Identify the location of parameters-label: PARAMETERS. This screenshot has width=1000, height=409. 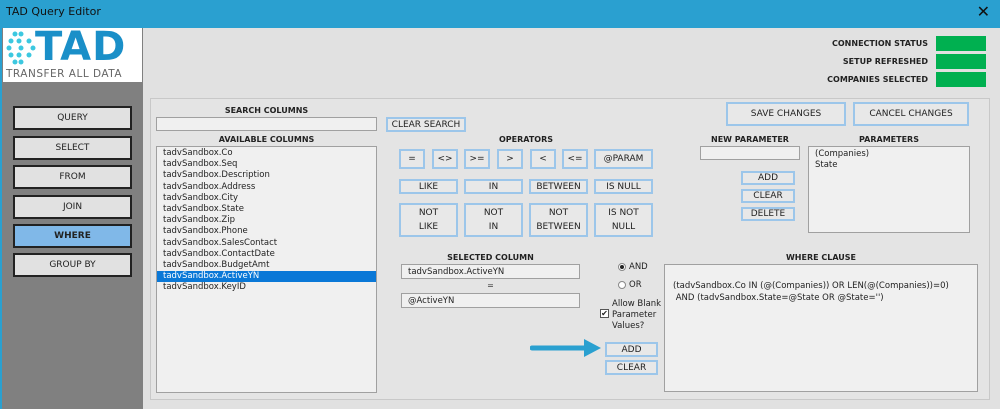
(889, 139).